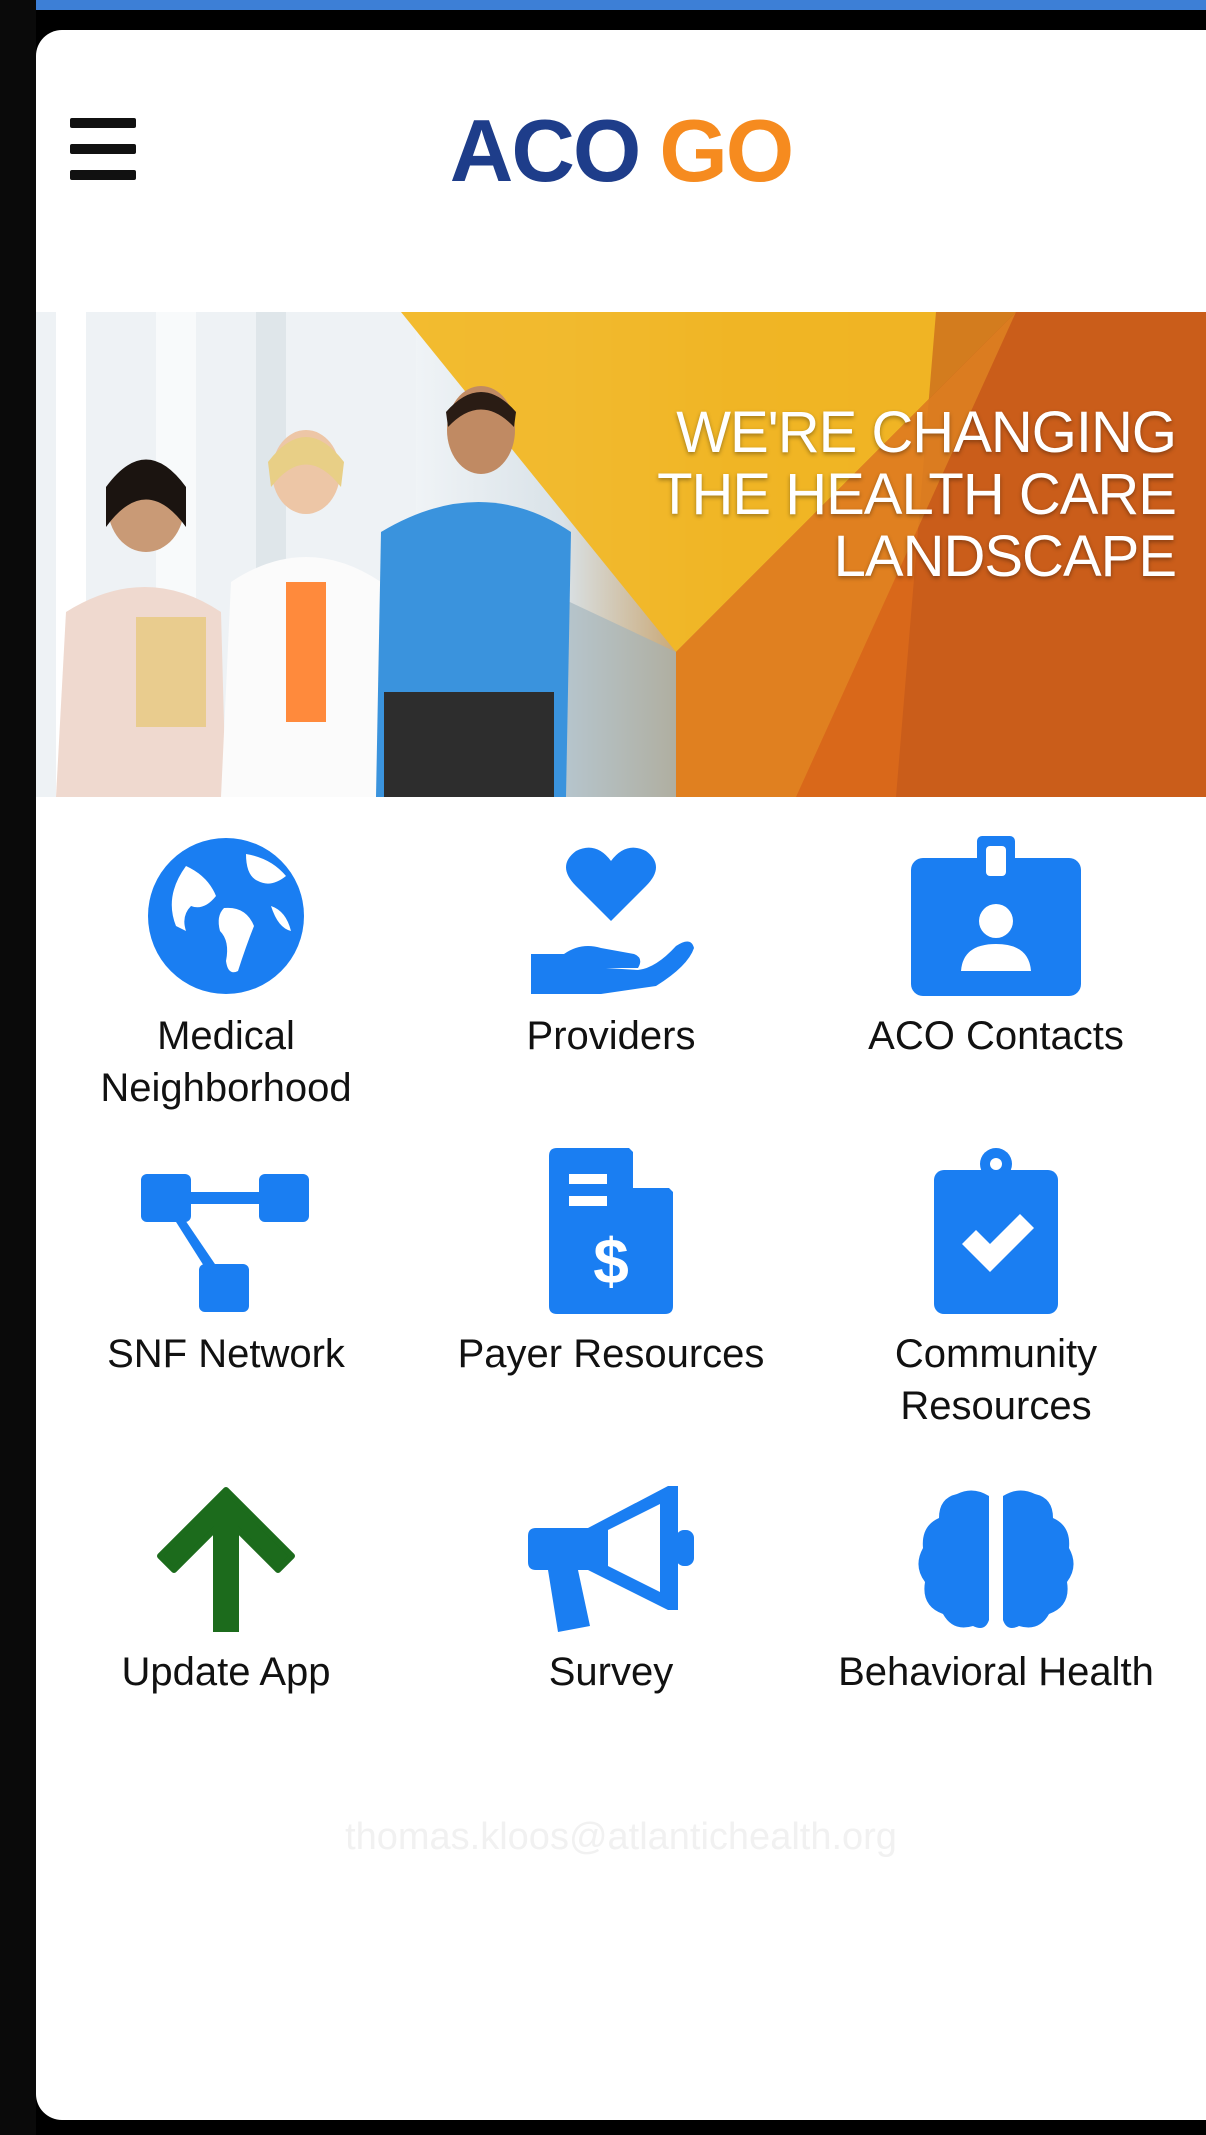 The image size is (1206, 2135). I want to click on banner-line-3: LANDSCAPE, so click(1005, 556).